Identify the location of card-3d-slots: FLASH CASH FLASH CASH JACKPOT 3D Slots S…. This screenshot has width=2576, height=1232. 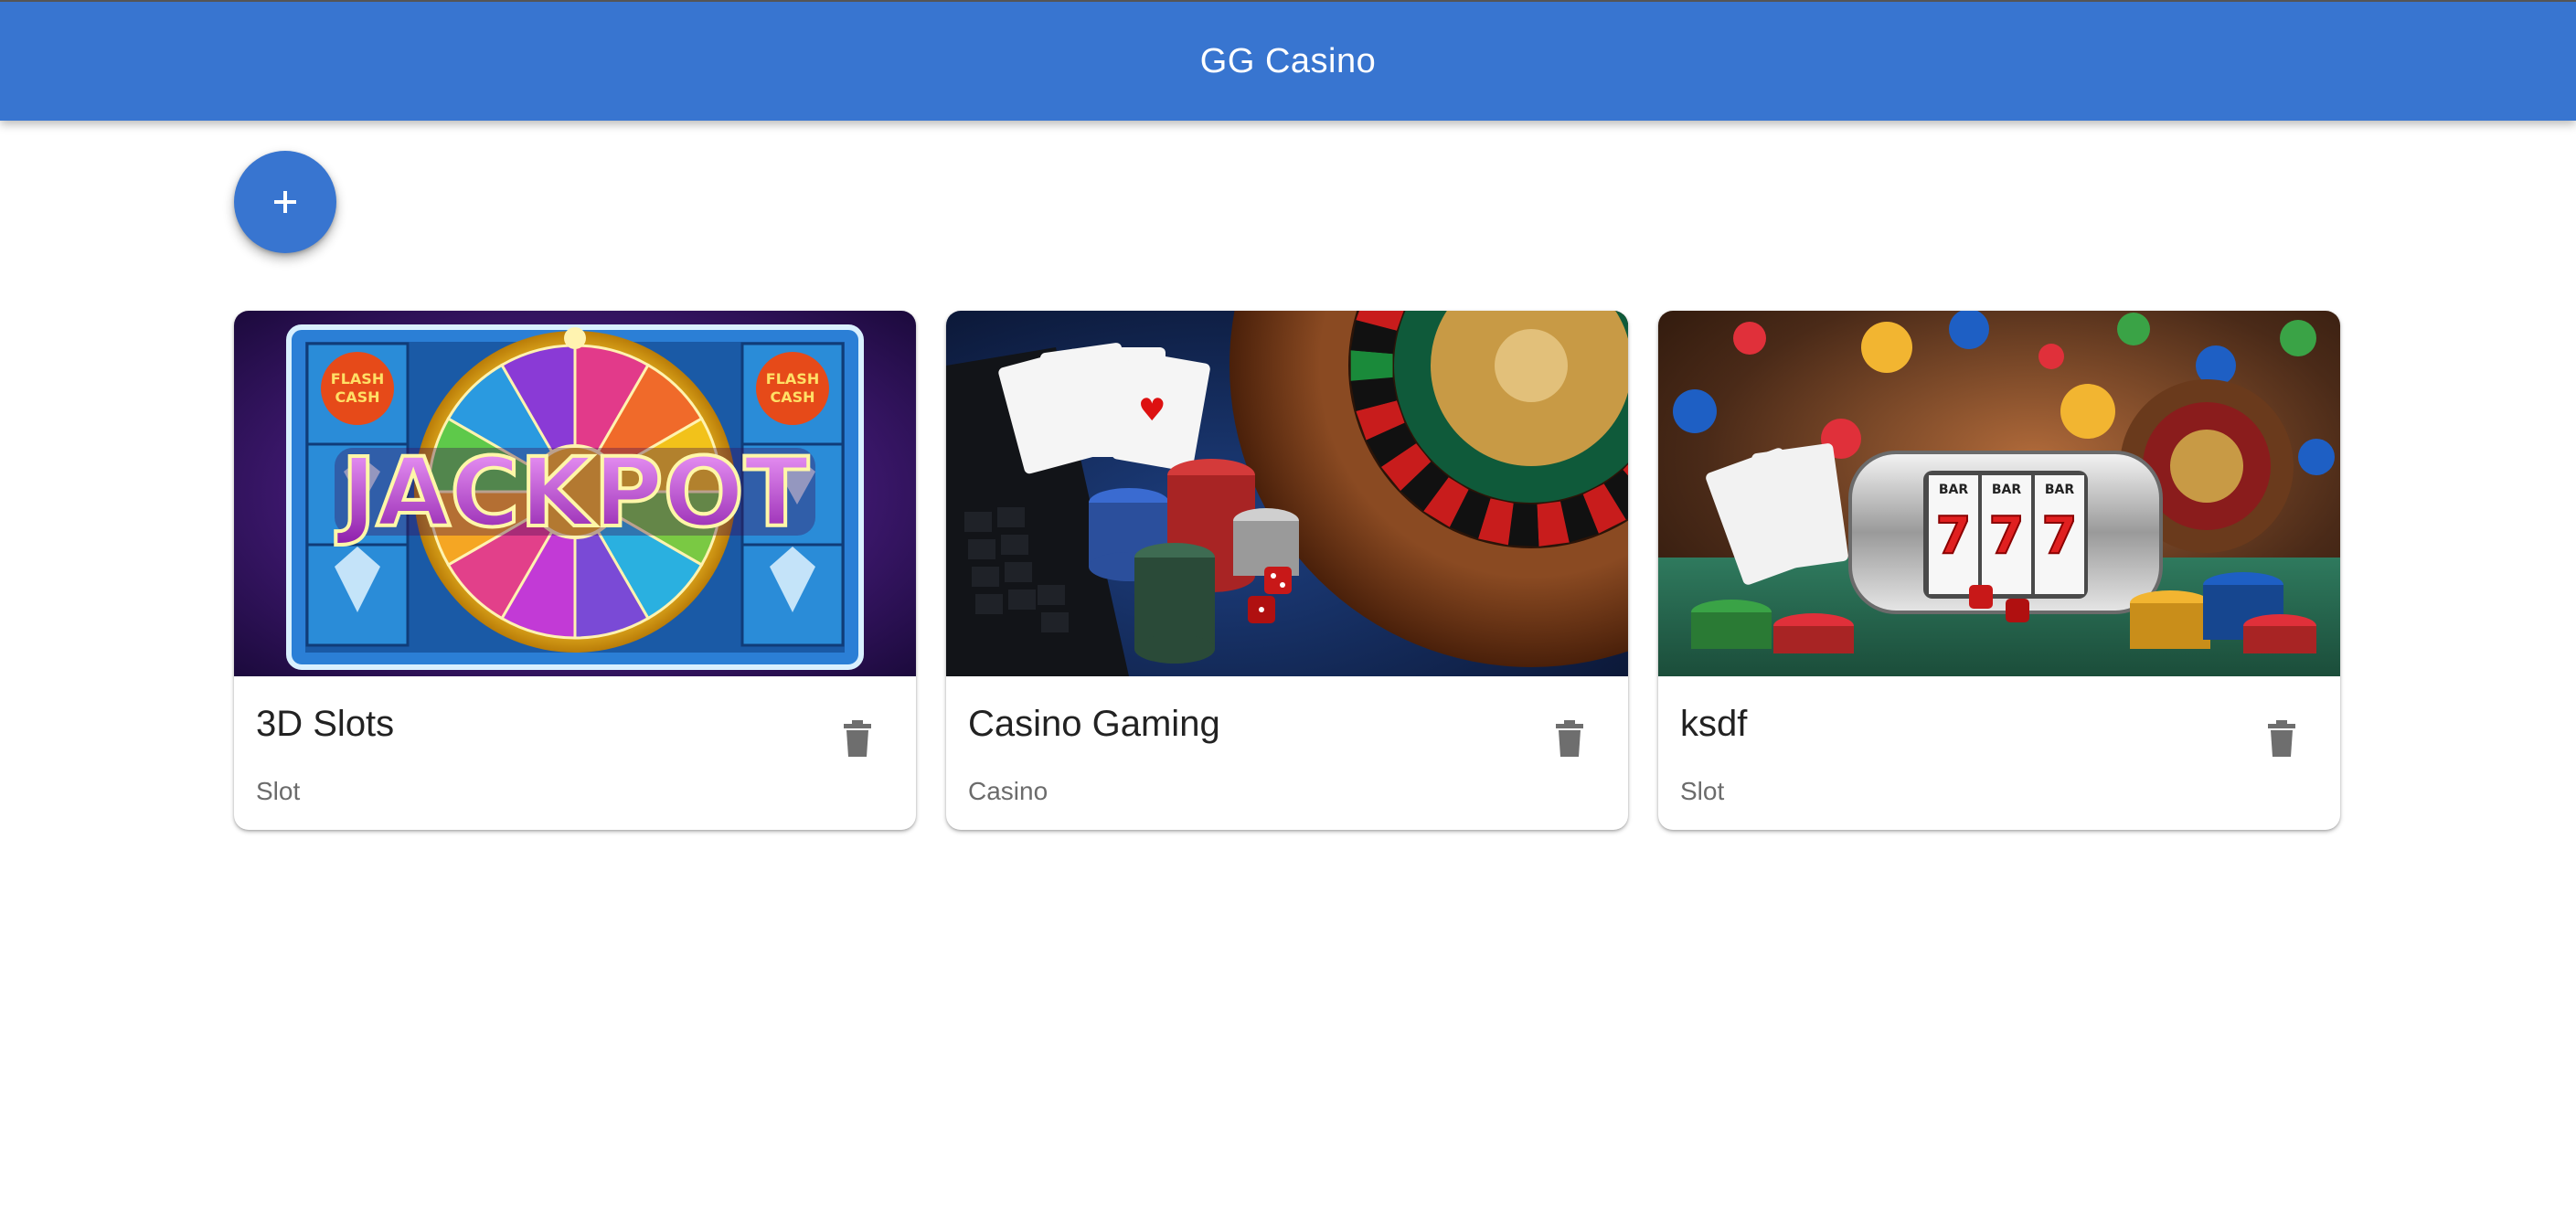
(575, 570).